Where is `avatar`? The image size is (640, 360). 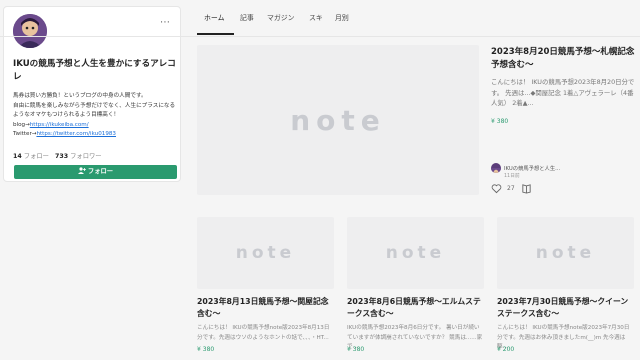 avatar is located at coordinates (30, 31).